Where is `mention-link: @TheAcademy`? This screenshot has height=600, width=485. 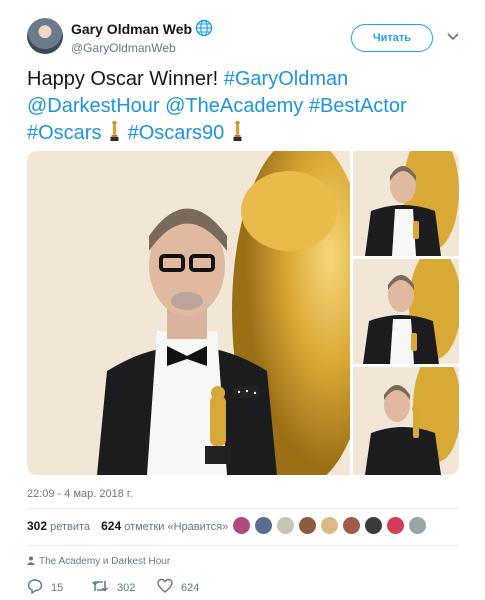
mention-link: @TheAcademy is located at coordinates (234, 106).